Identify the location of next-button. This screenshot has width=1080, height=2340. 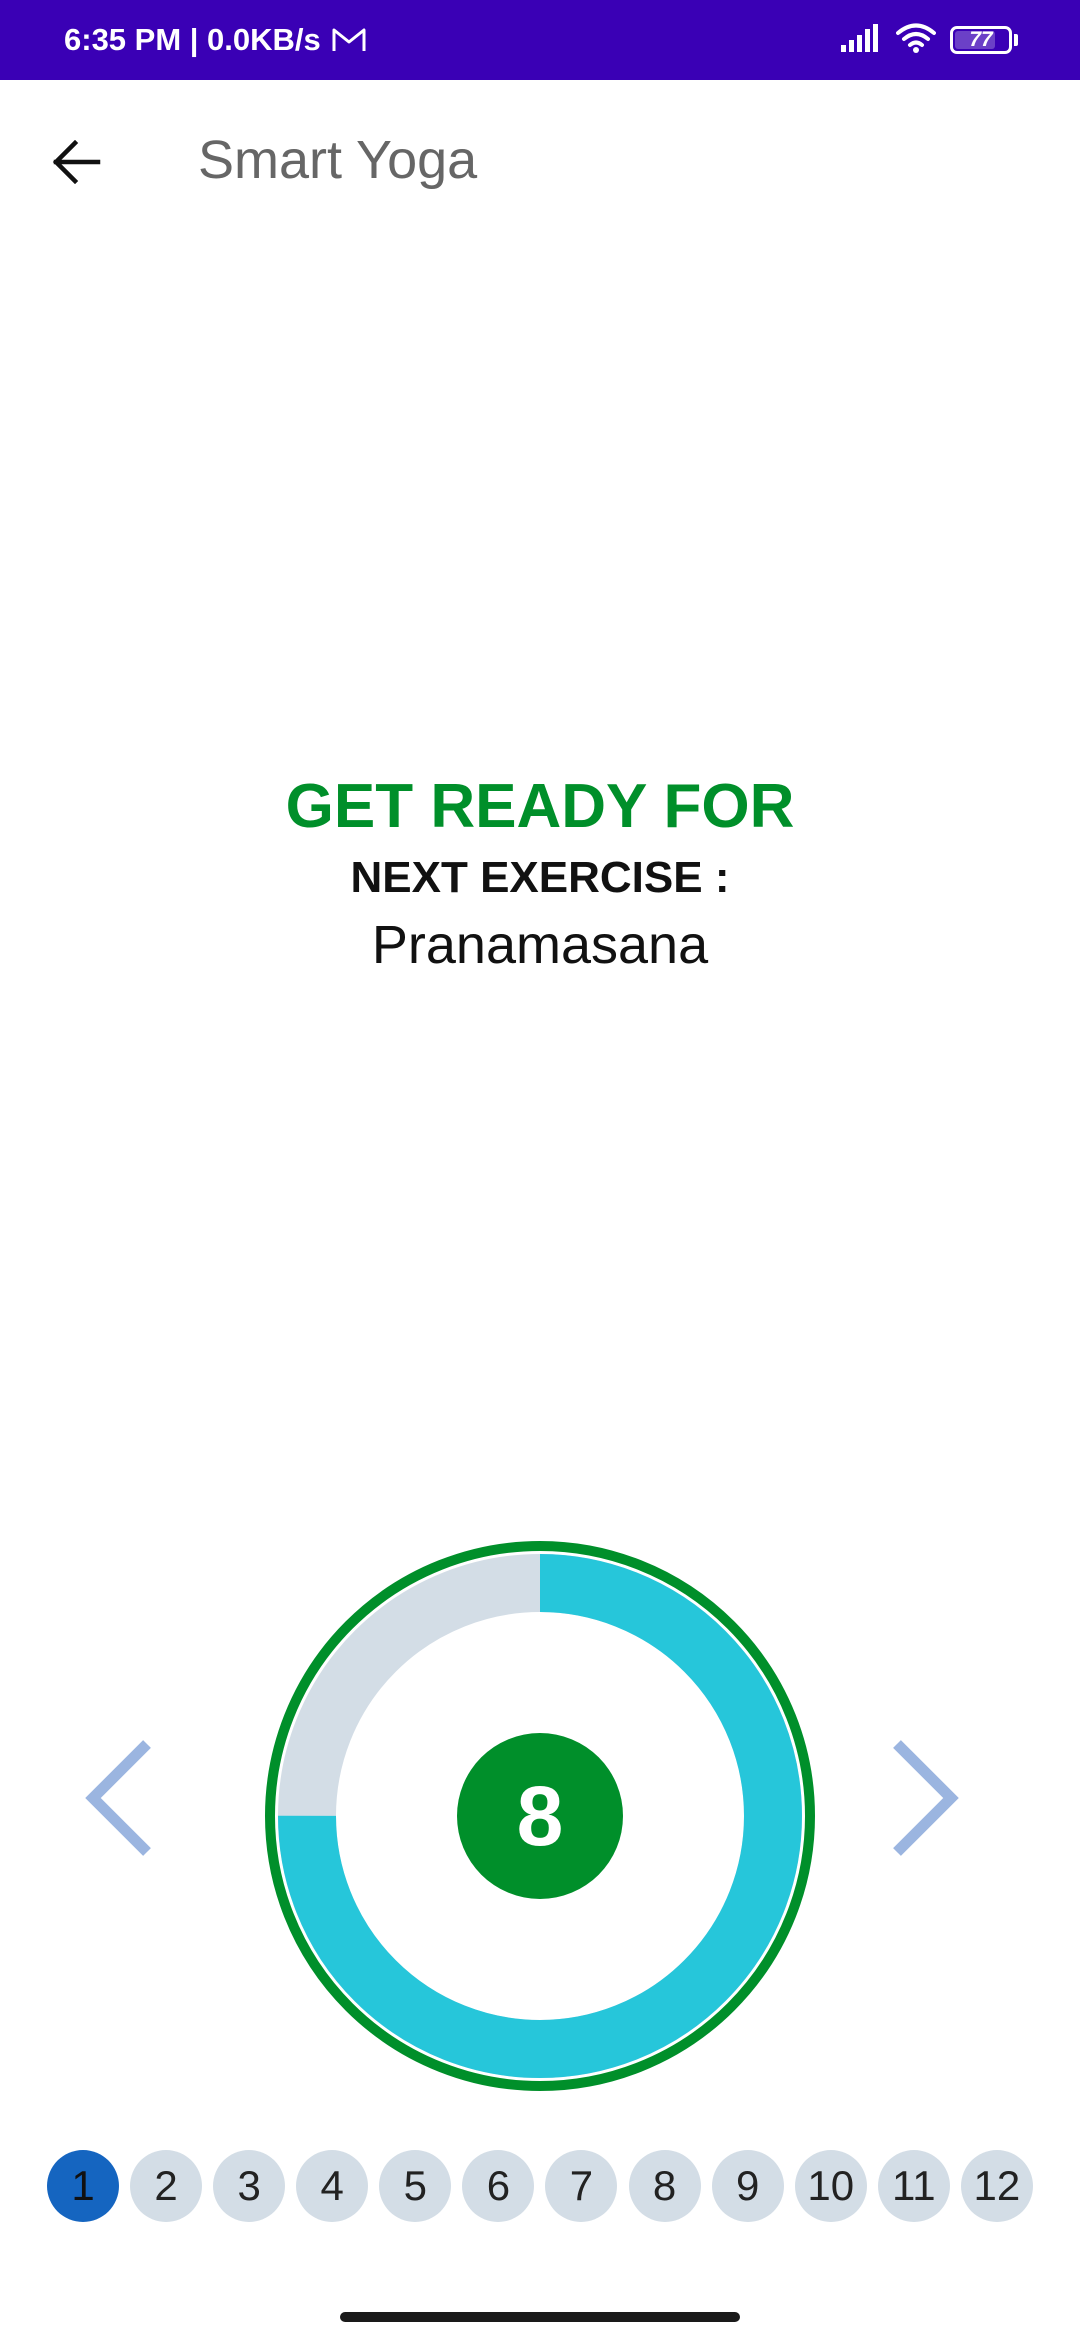
(925, 1800).